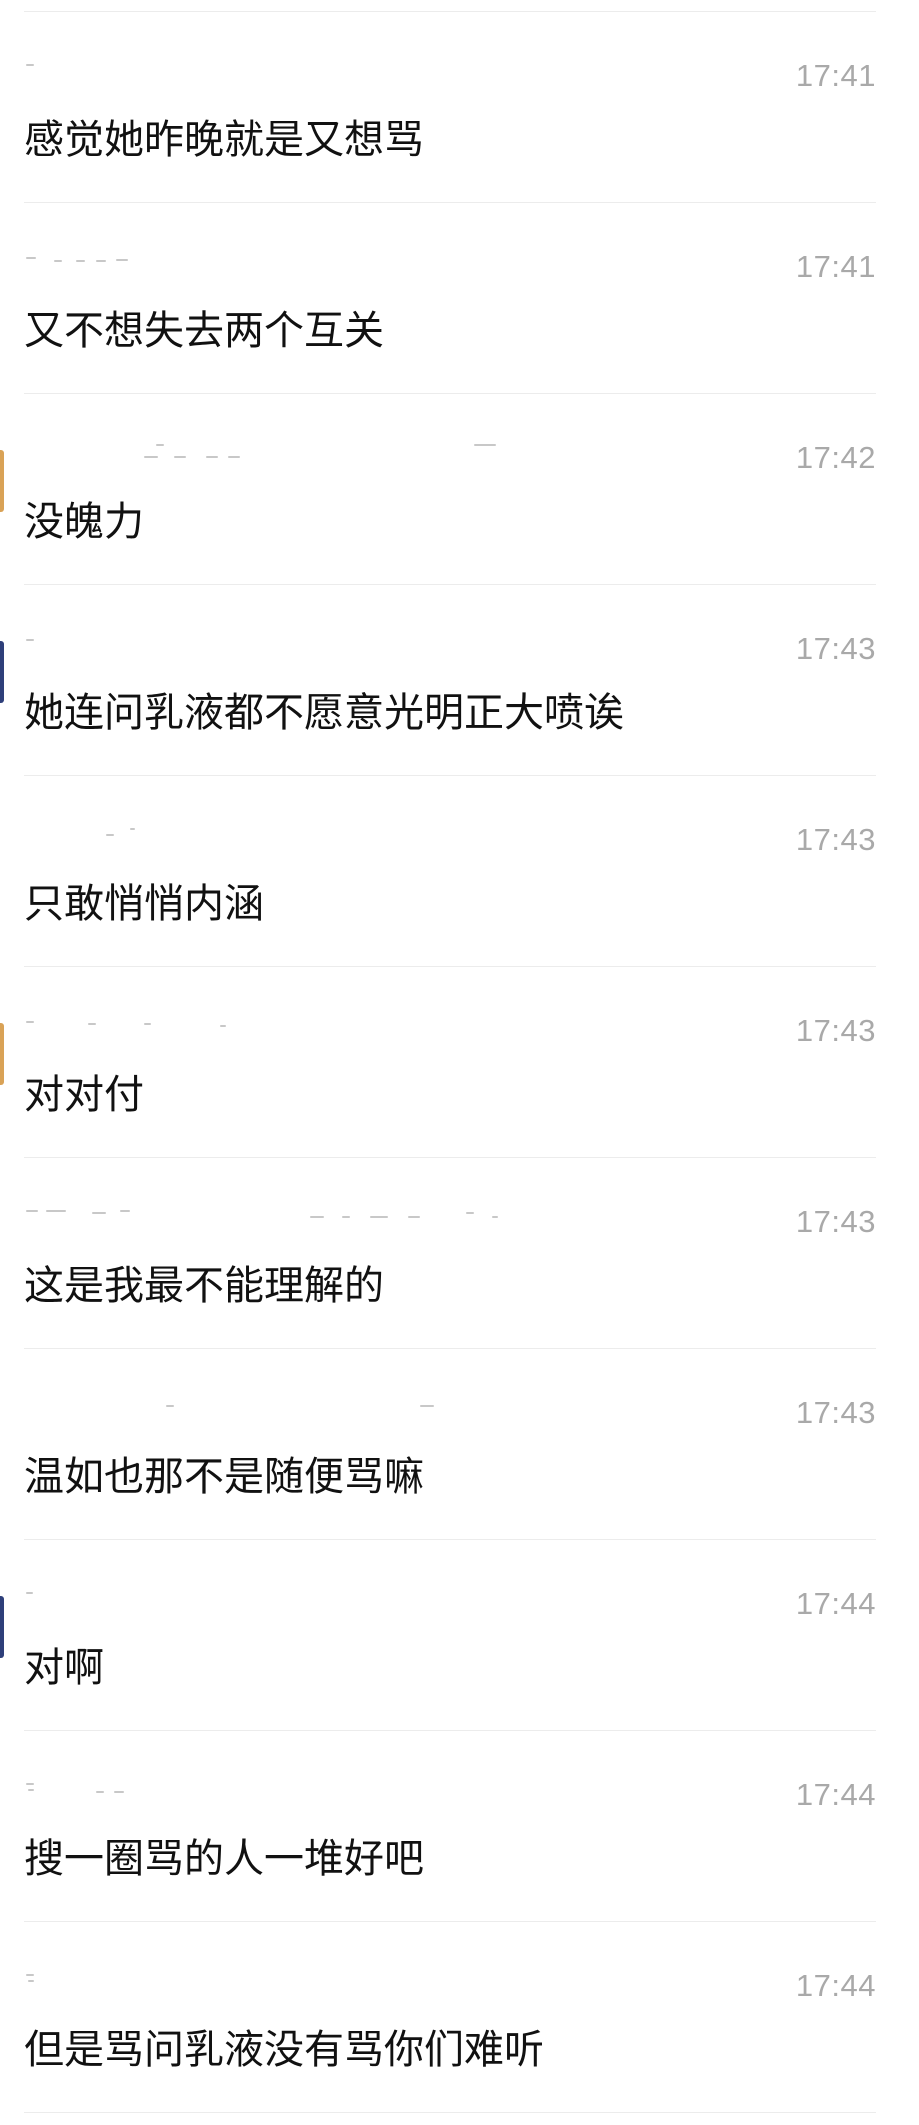 Image resolution: width=919 pixels, height=2125 pixels. Describe the element at coordinates (224, 1859) in the screenshot. I see `message-text: 搜一圈骂的人一堆好吧` at that location.